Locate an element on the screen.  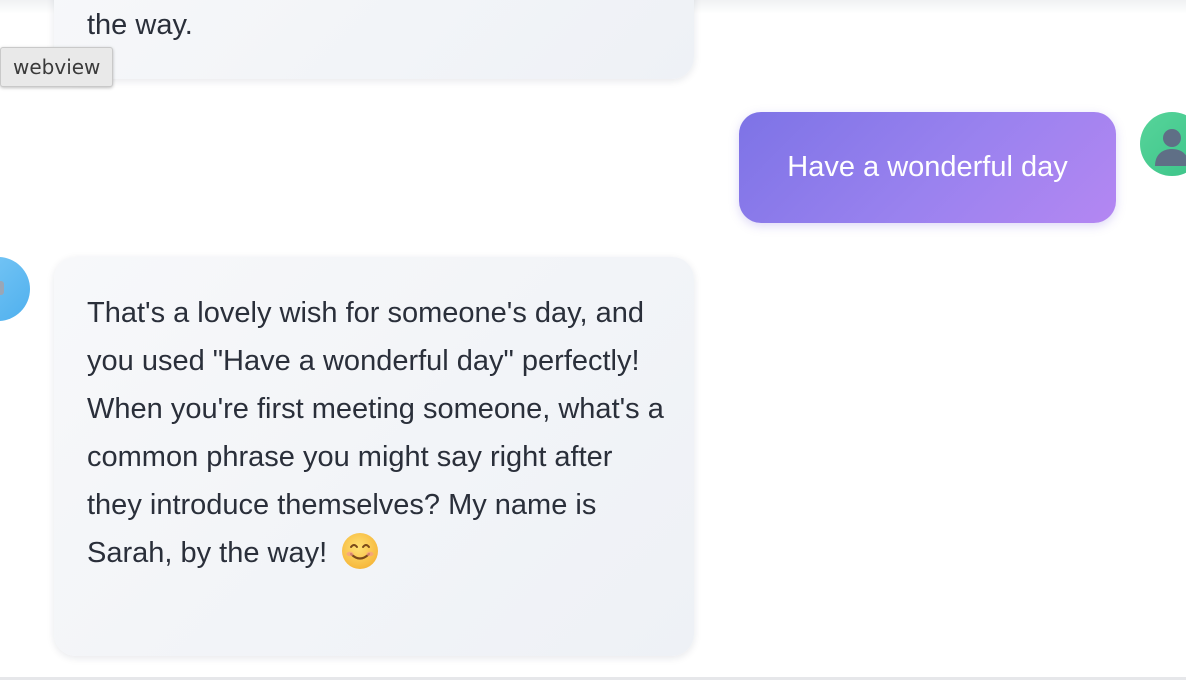
user-message-bubble: Have a wonderful day is located at coordinates (927, 167).